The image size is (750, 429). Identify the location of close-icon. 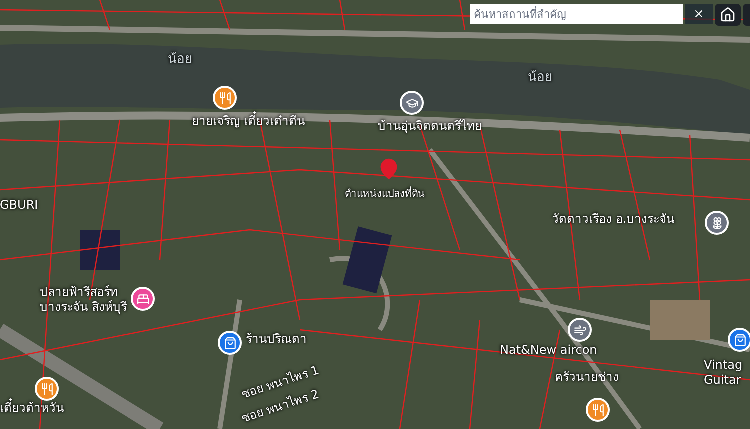
(699, 14).